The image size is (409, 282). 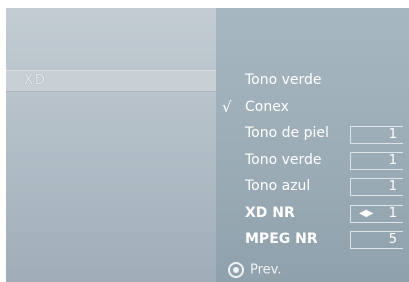 What do you see at coordinates (366, 213) in the screenshot?
I see `left-right-arrows-icon: ◀▶` at bounding box center [366, 213].